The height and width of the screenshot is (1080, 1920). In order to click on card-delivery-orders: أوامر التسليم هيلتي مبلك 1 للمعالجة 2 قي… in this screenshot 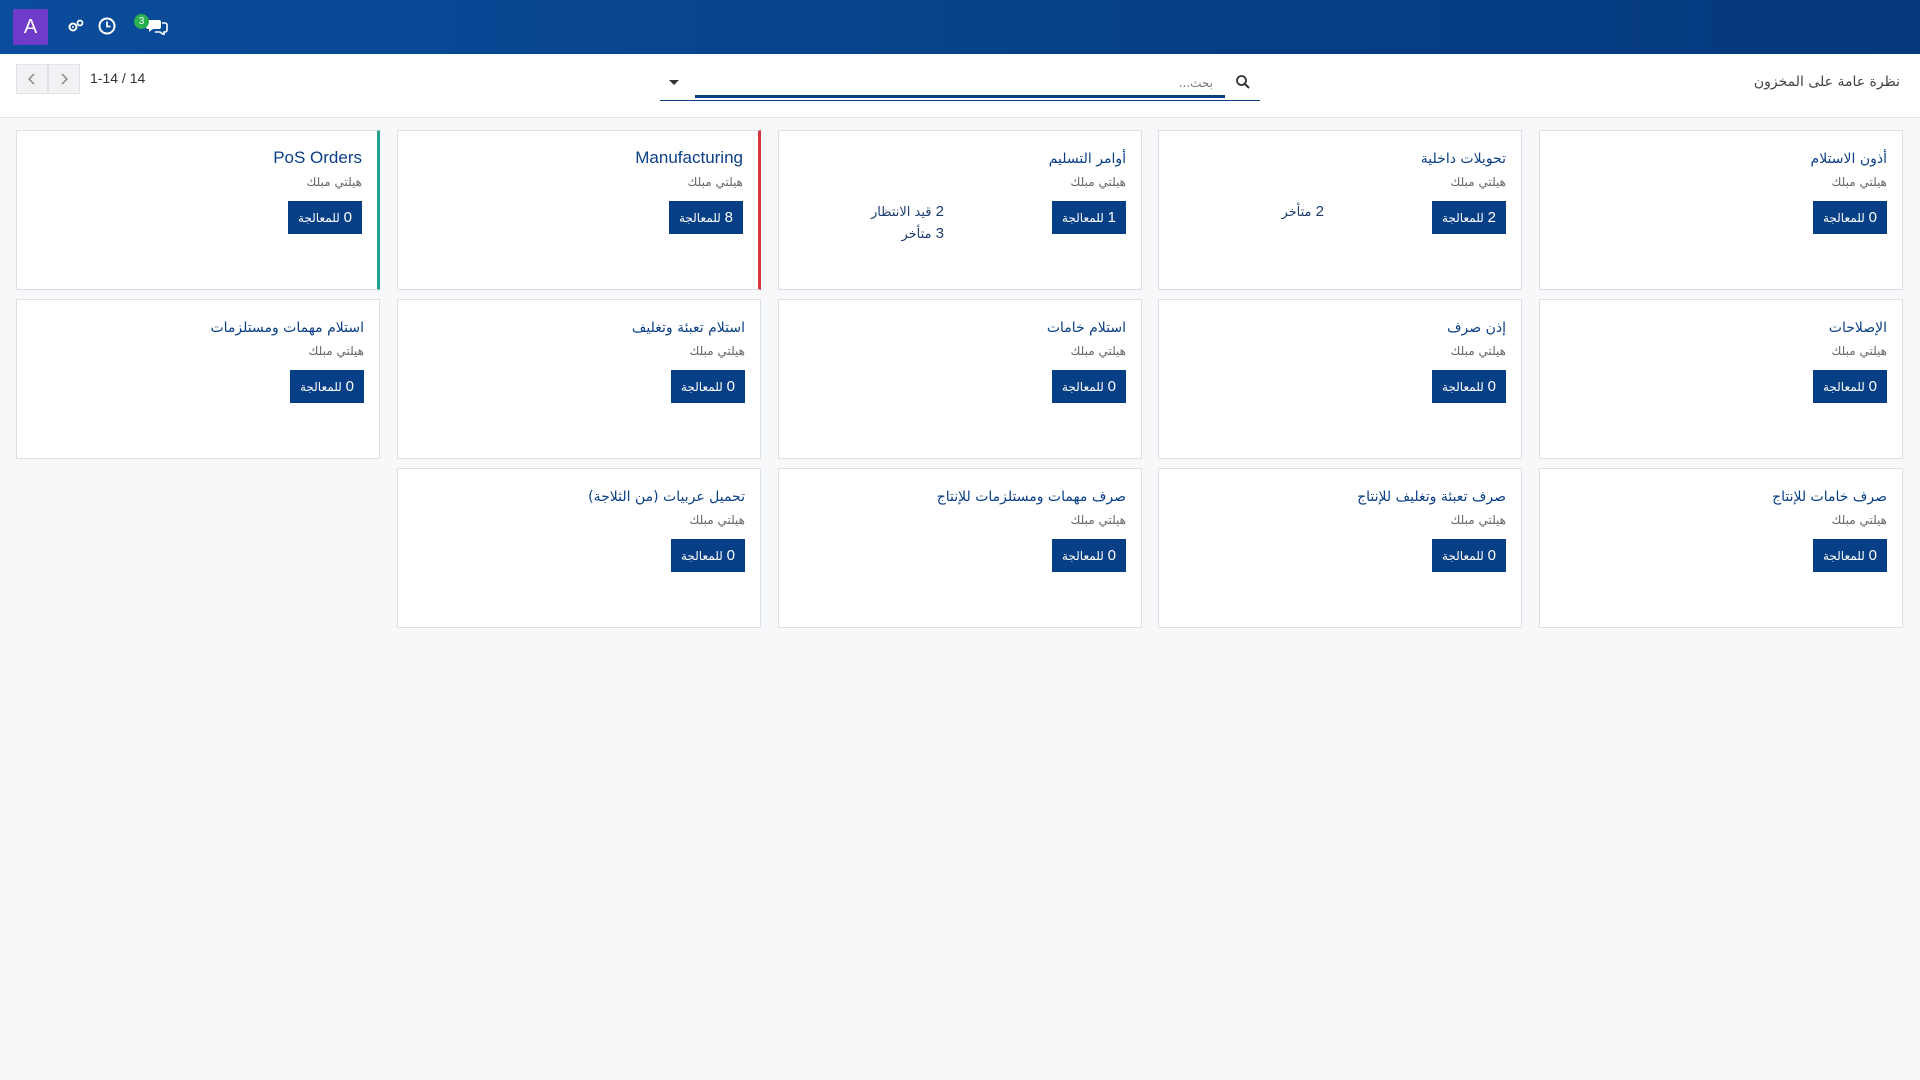, I will do `click(960, 210)`.